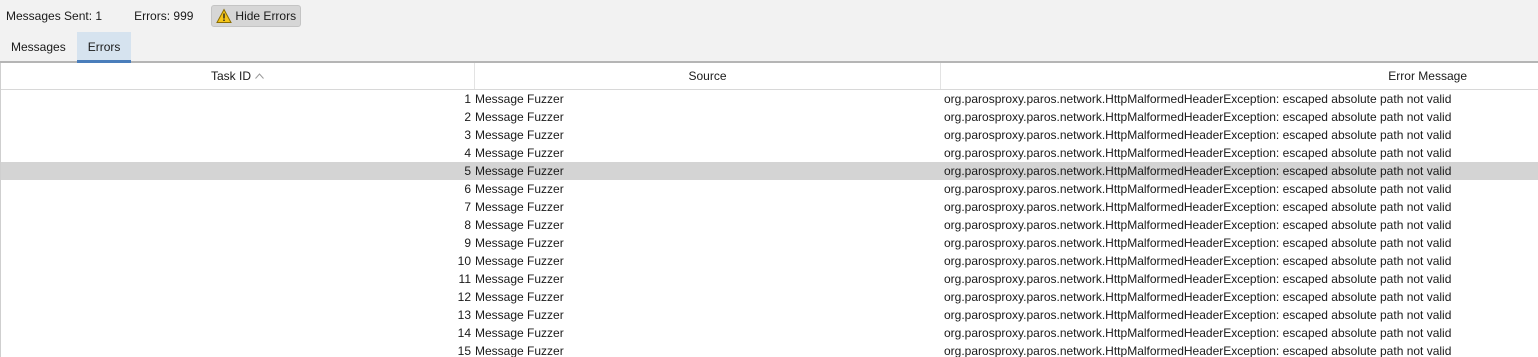 Image resolution: width=1538 pixels, height=357 pixels. What do you see at coordinates (467, 243) in the screenshot?
I see `task-id-cell: 9` at bounding box center [467, 243].